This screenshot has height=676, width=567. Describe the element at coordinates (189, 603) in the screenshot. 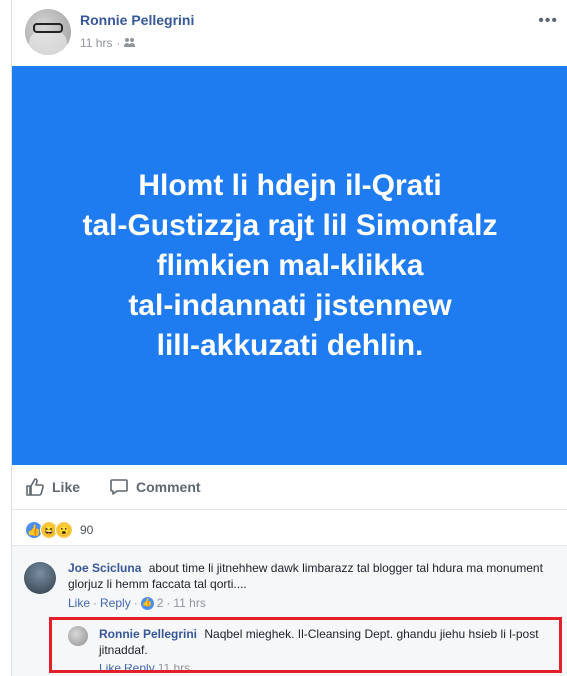

I see `comment-time: 11 hrs` at that location.